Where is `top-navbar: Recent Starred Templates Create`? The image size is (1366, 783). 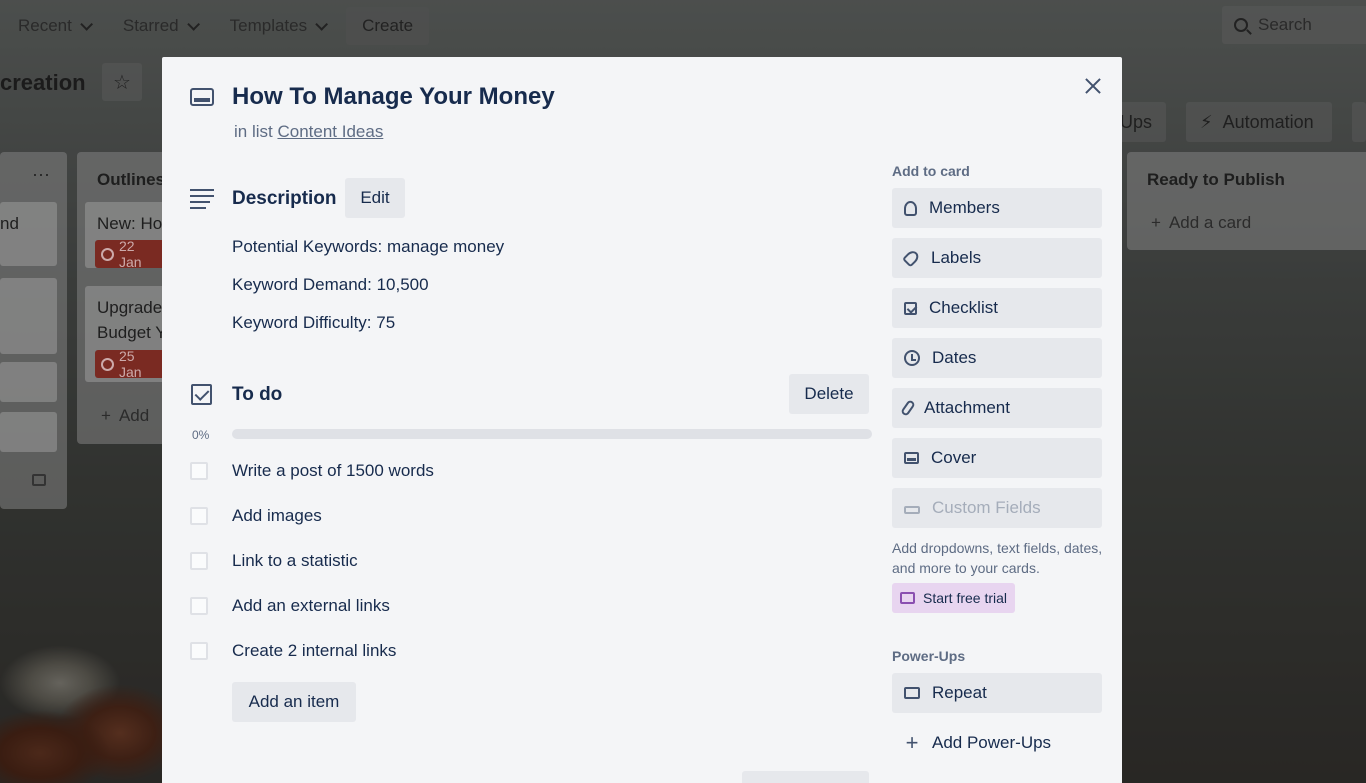 top-navbar: Recent Starred Templates Create is located at coordinates (683, 26).